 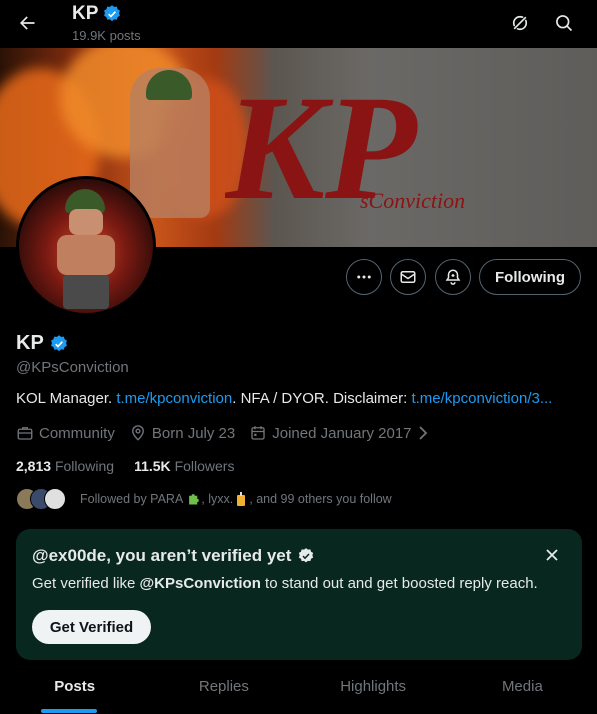 I want to click on profile-avatar, so click(x=86, y=246).